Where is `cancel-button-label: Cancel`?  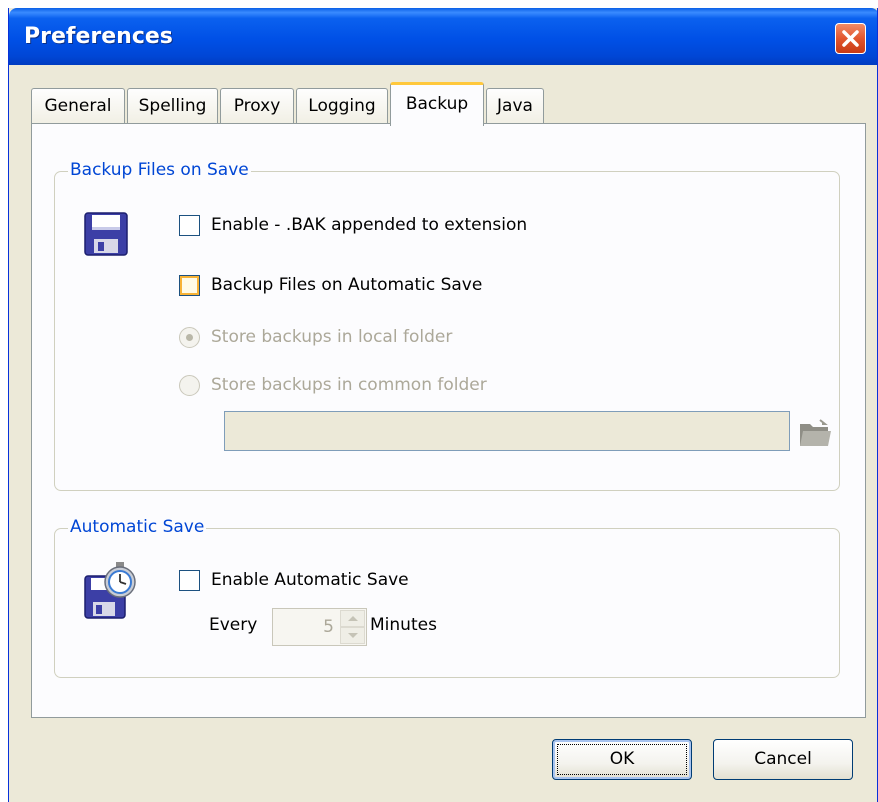
cancel-button-label: Cancel is located at coordinates (783, 759).